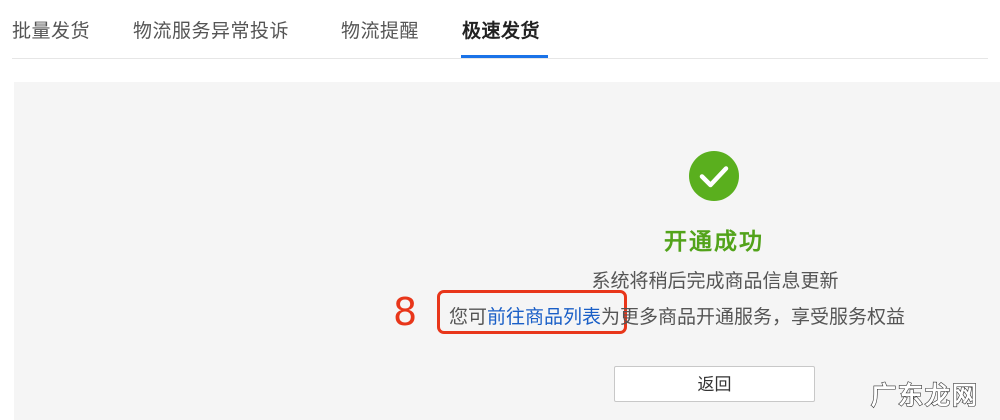 Image resolution: width=1000 pixels, height=420 pixels. Describe the element at coordinates (753, 317) in the screenshot. I see `notice-suffix: 为更多商品开通服务，享受服务权益` at that location.